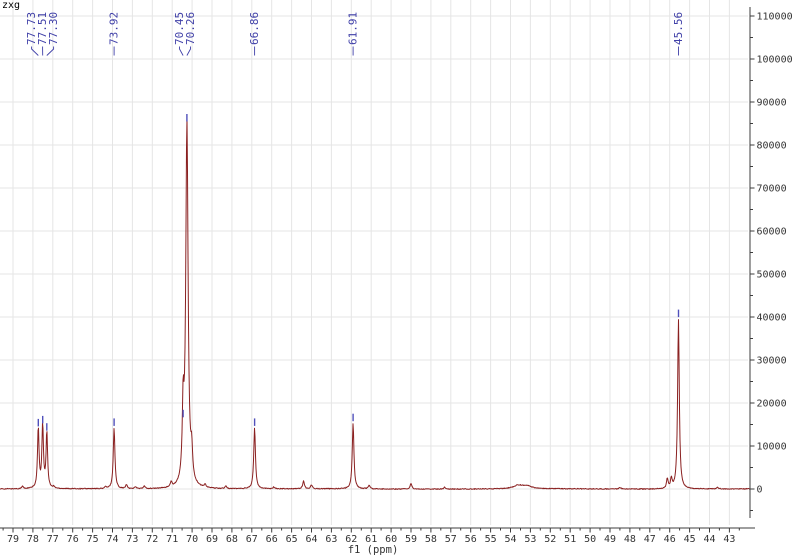 The height and width of the screenshot is (558, 800). I want to click on y-tick-label: 50000, so click(772, 275).